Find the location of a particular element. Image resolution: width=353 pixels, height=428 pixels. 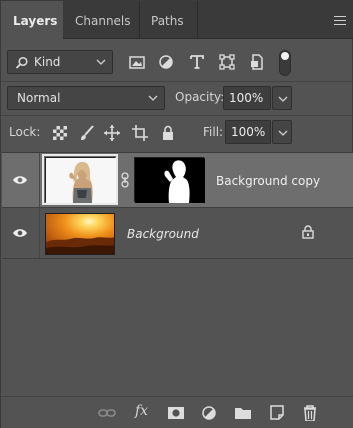

fill-label: Fill: is located at coordinates (213, 132).